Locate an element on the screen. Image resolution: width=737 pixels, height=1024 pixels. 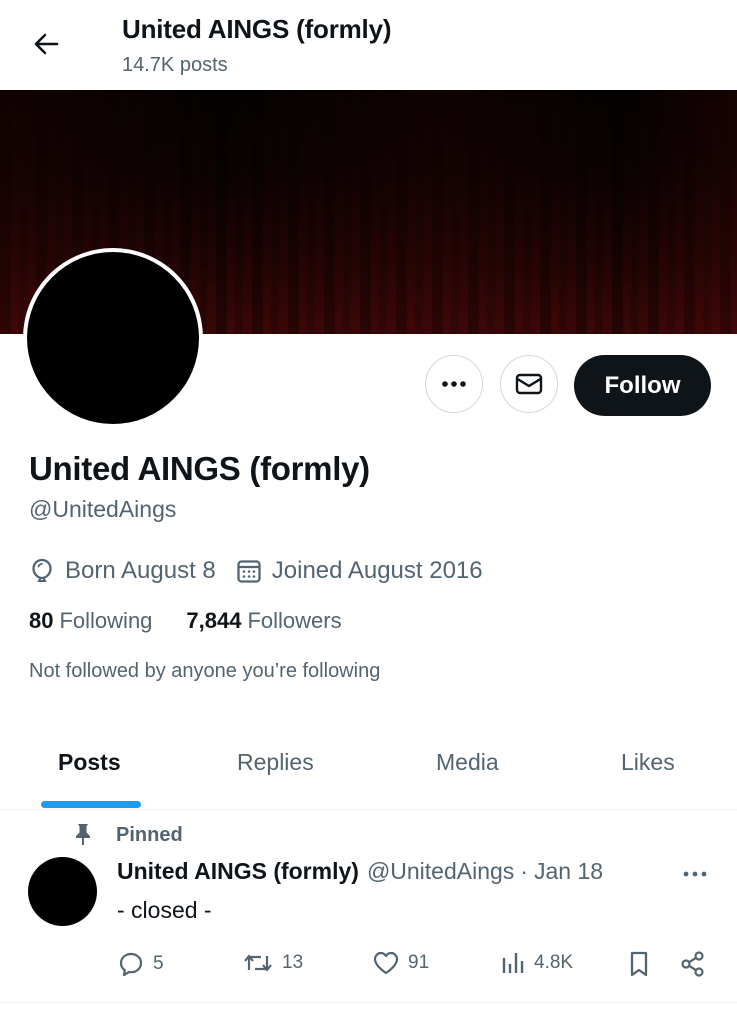
header-posts-count: 14.7K posts is located at coordinates (175, 65).